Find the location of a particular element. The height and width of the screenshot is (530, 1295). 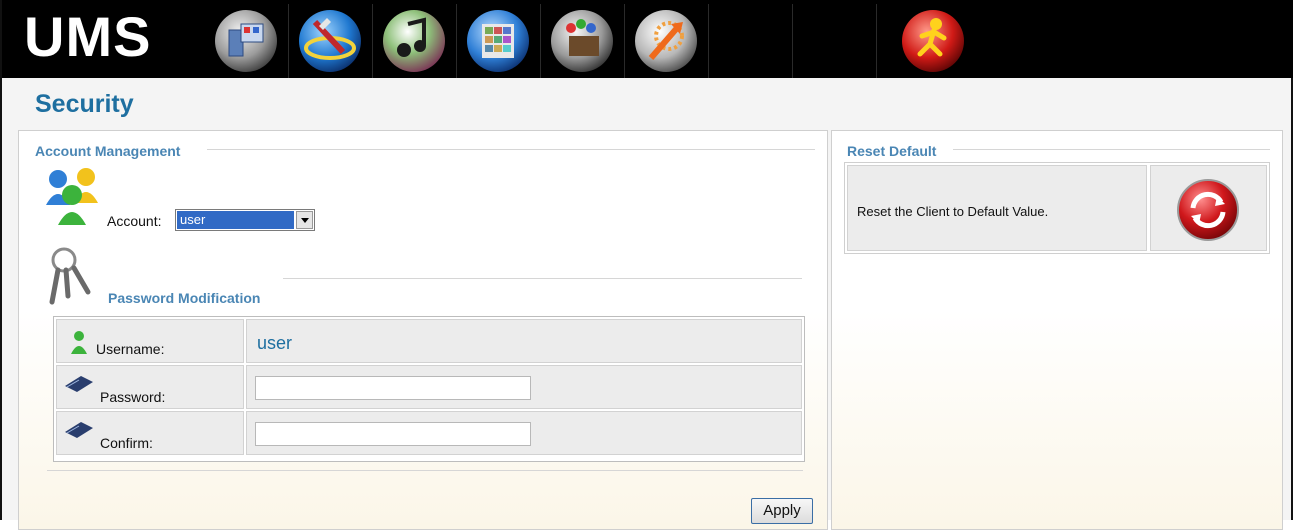

confirm-label-cell: Confirm: is located at coordinates (150, 433).